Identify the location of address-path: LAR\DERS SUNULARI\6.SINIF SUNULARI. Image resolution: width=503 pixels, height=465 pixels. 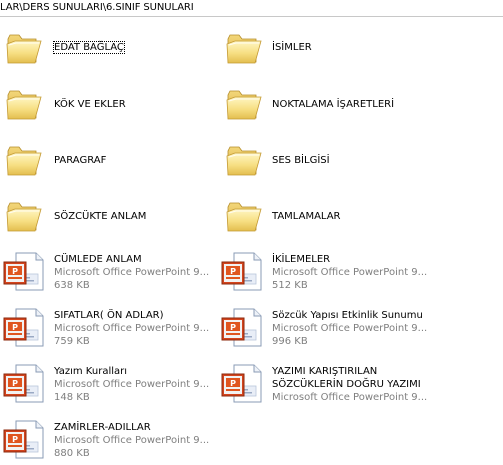
(97, 7).